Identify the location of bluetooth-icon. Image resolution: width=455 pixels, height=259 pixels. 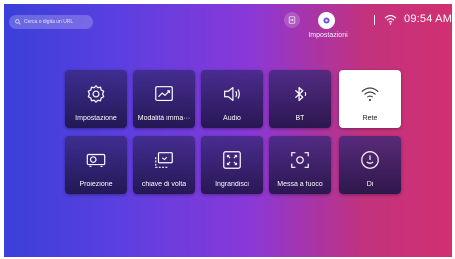
(300, 94).